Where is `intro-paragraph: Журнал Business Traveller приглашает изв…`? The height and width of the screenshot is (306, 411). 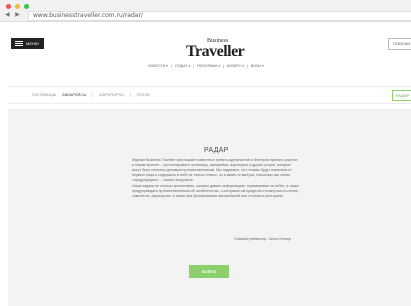
intro-paragraph: Журнал Business Traveller приглашает изв… is located at coordinates (215, 170).